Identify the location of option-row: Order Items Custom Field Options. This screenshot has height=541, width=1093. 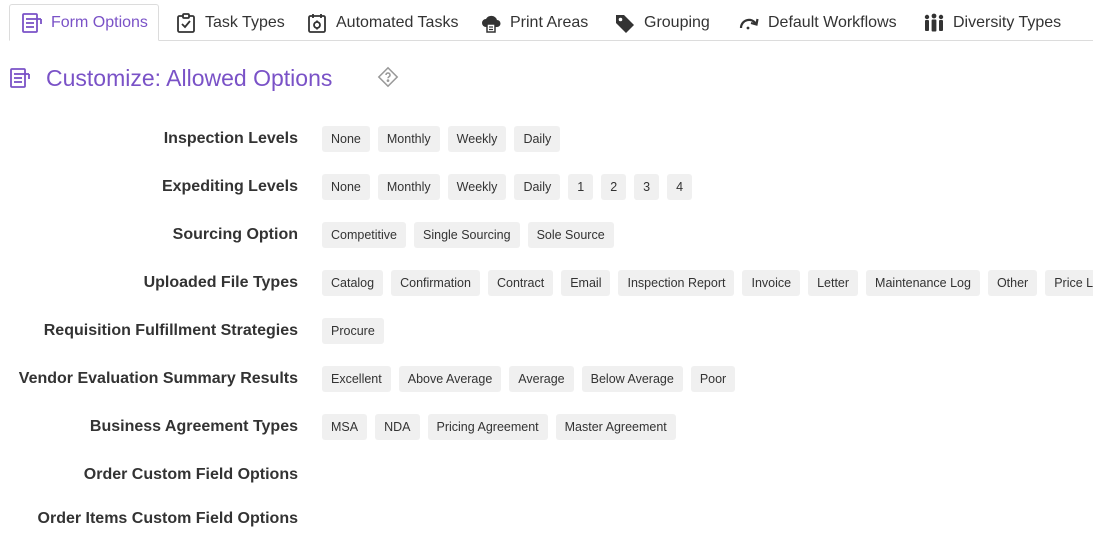
(546, 520).